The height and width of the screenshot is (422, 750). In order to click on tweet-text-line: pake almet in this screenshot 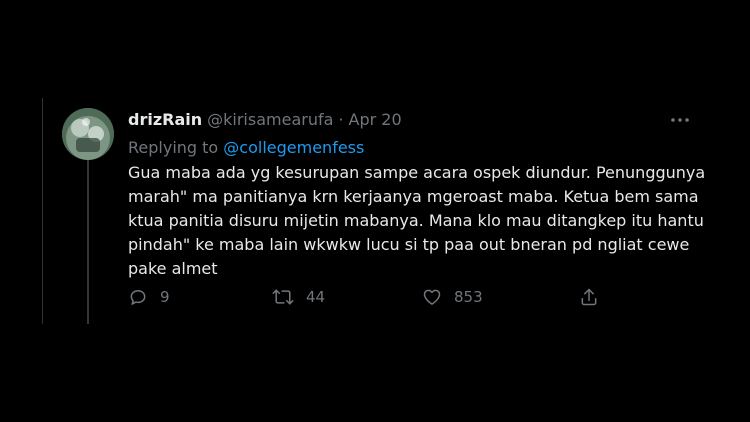, I will do `click(173, 268)`.